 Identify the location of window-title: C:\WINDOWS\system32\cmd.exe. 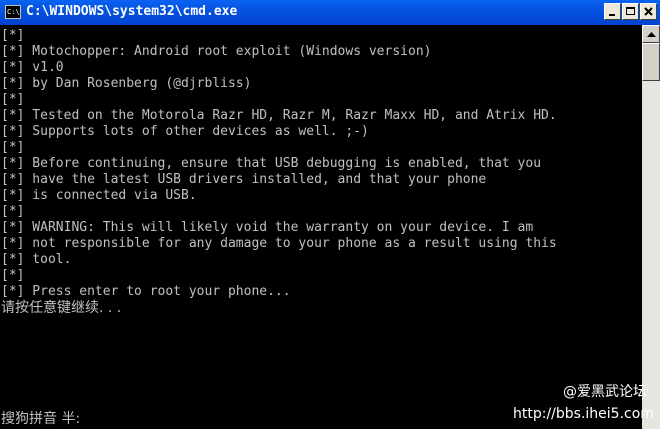
(132, 11).